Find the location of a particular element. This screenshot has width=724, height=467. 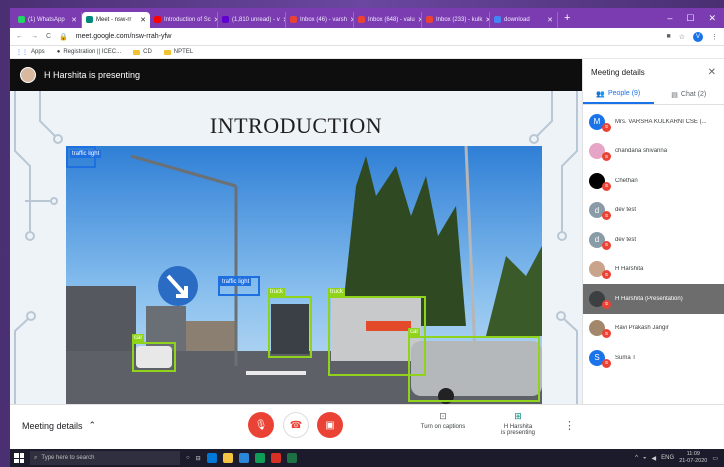

mic-toggle-button: 🎙 is located at coordinates (261, 425).